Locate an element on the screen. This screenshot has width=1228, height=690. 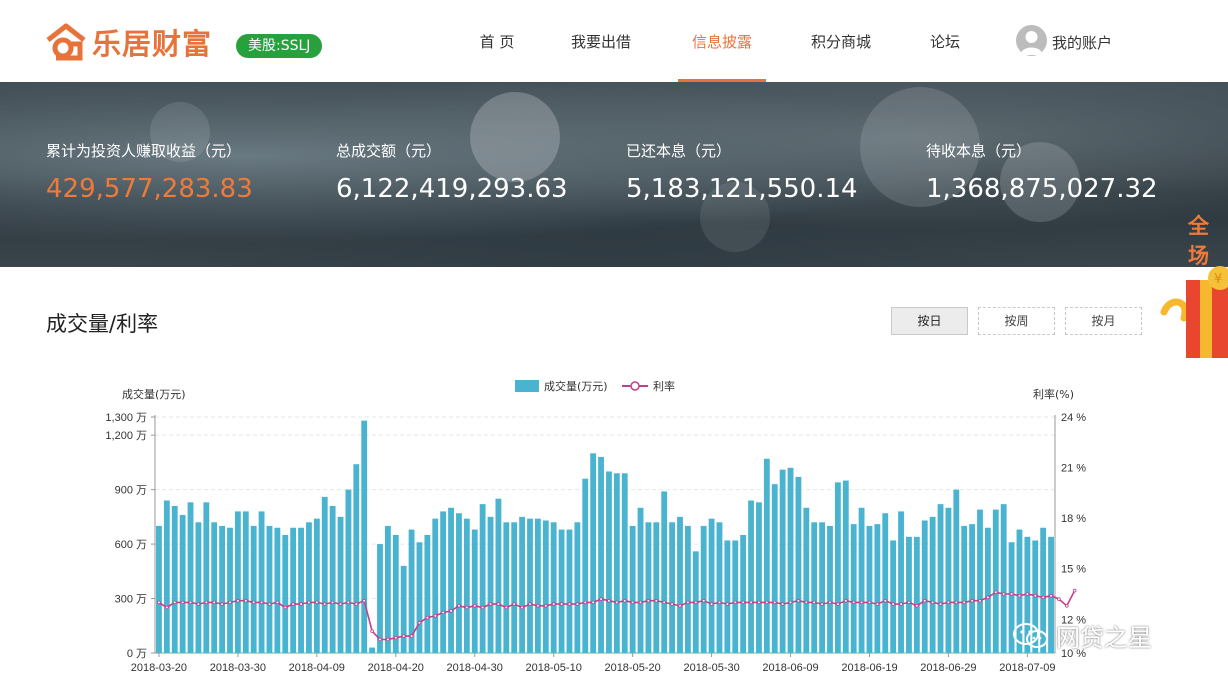
legend-label-rate: 利率 is located at coordinates (664, 386).